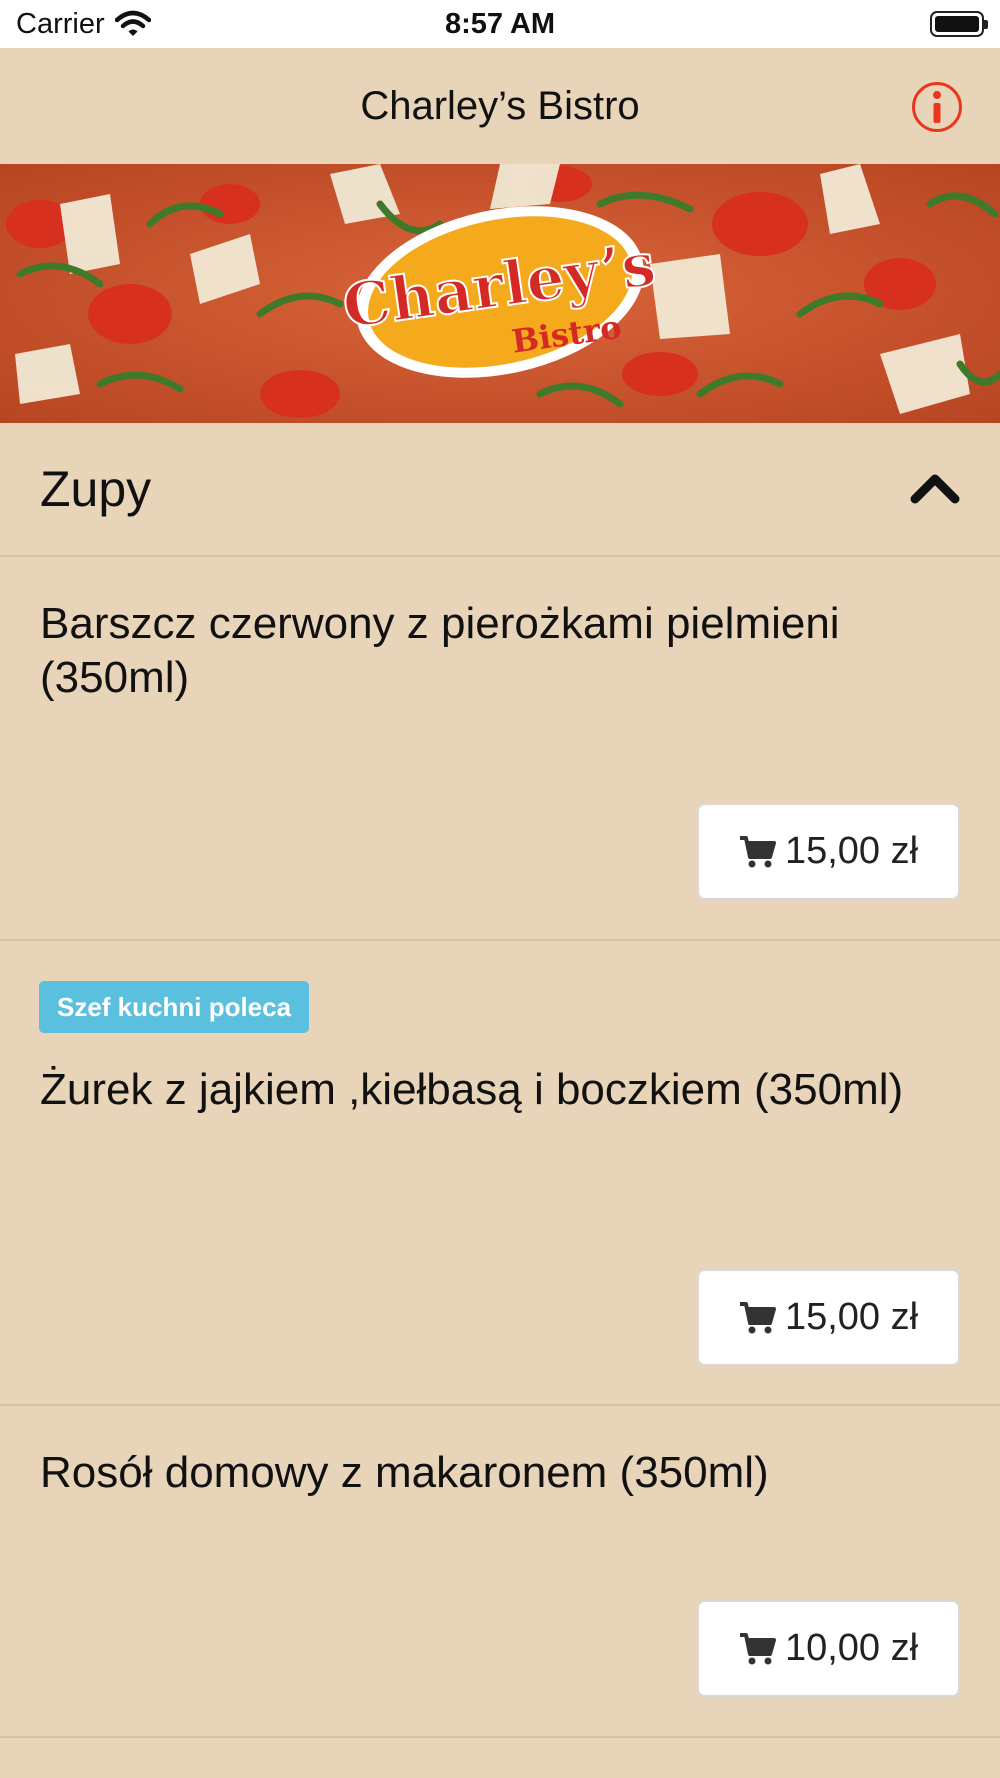  I want to click on category-title: Zupy, so click(96, 489).